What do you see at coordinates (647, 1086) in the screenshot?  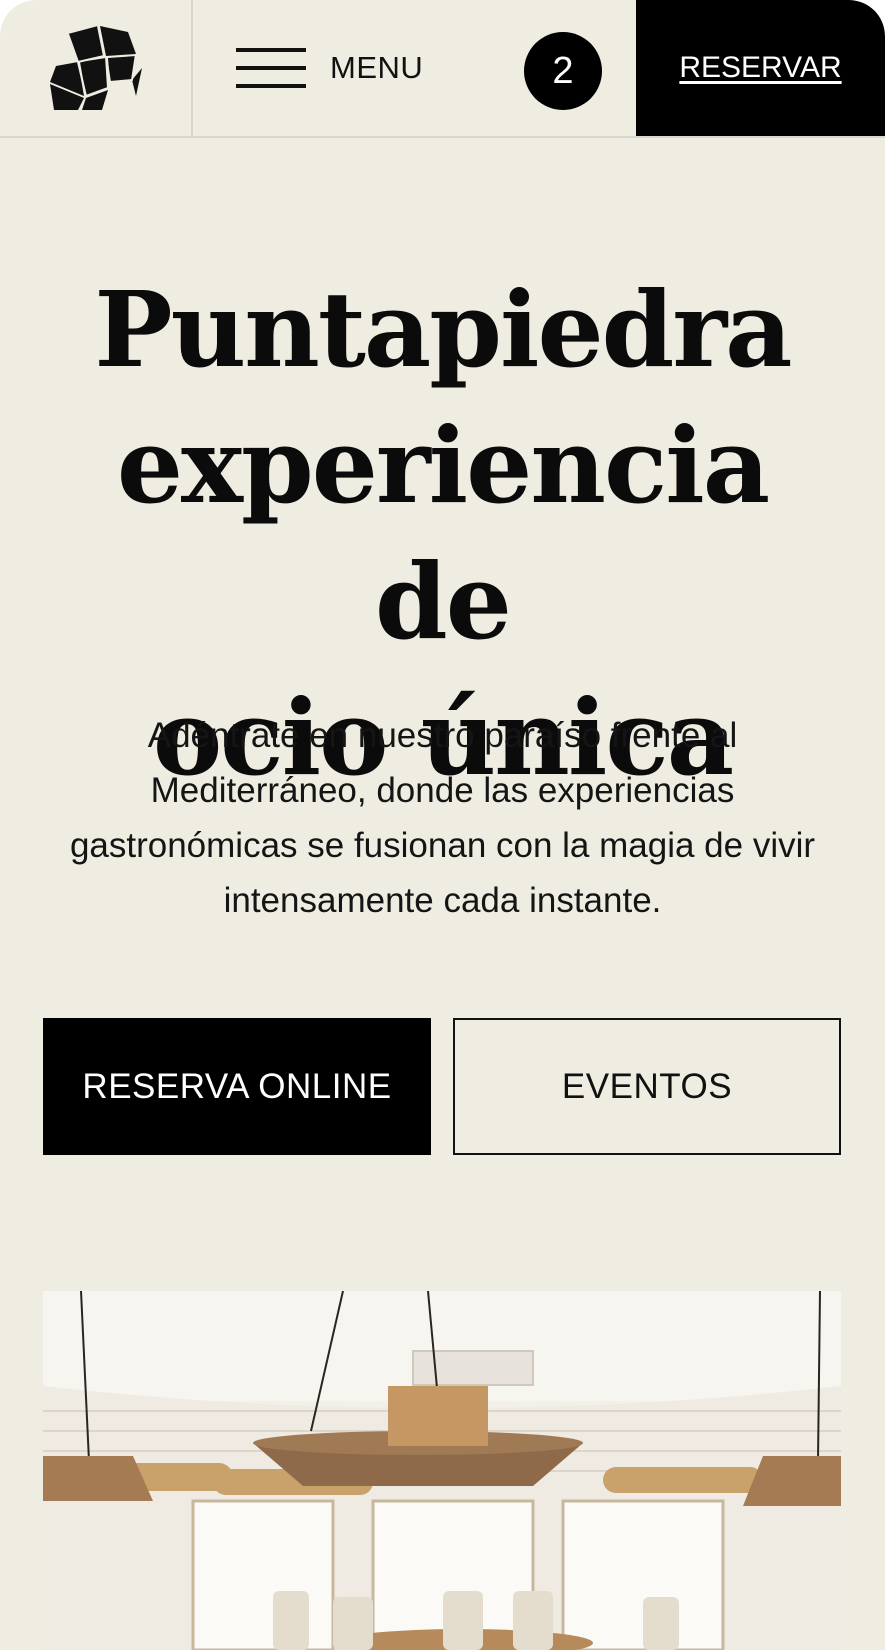 I see `events-button: EVENTOS` at bounding box center [647, 1086].